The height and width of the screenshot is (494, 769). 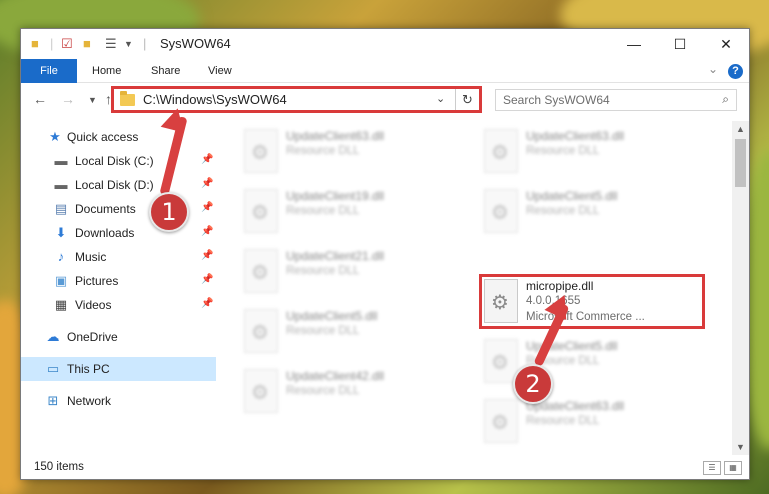 I want to click on file-item: UpdateClient21.dll Resource DLL, so click(x=350, y=274).